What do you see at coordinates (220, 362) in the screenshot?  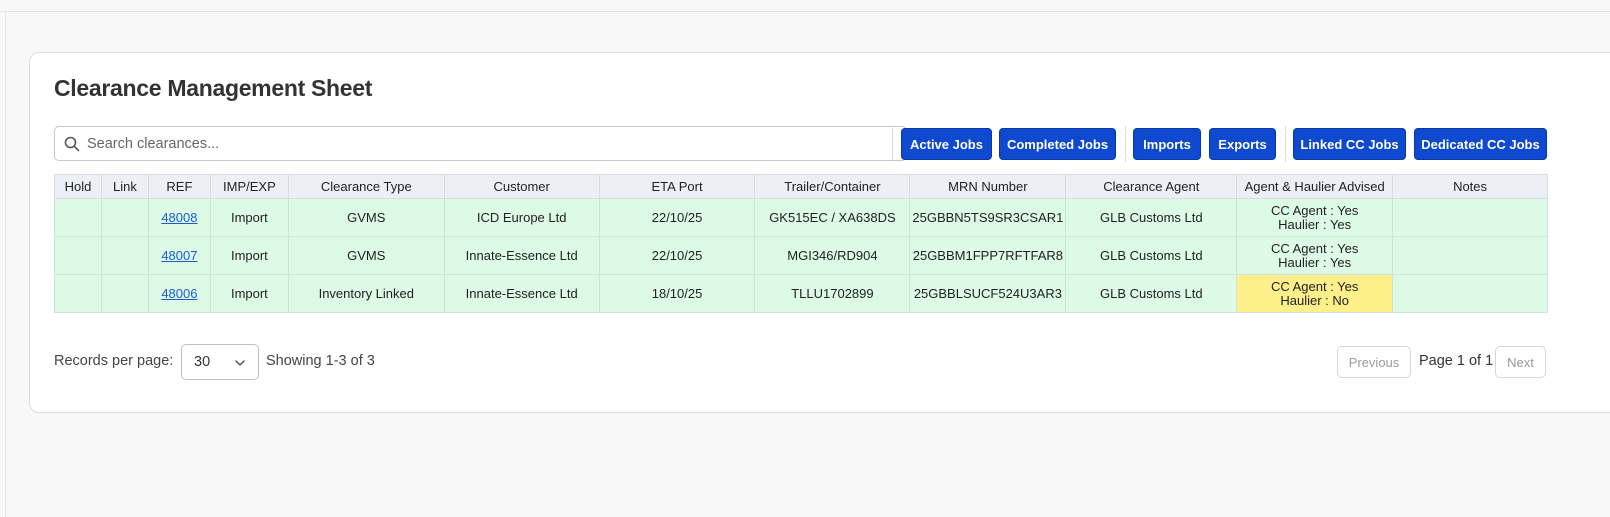 I see `records-per-page-select: 30` at bounding box center [220, 362].